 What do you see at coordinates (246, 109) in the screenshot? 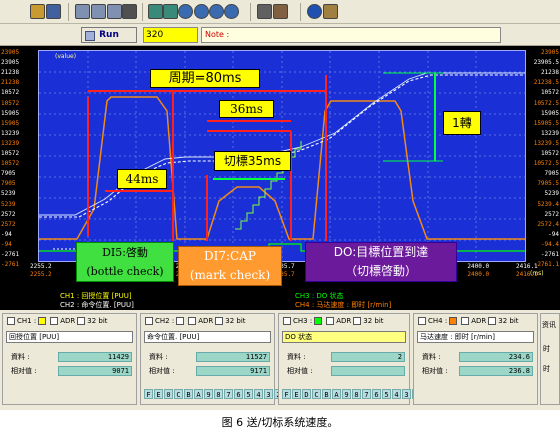
I see `time-36ms-label: 36ms` at bounding box center [246, 109].